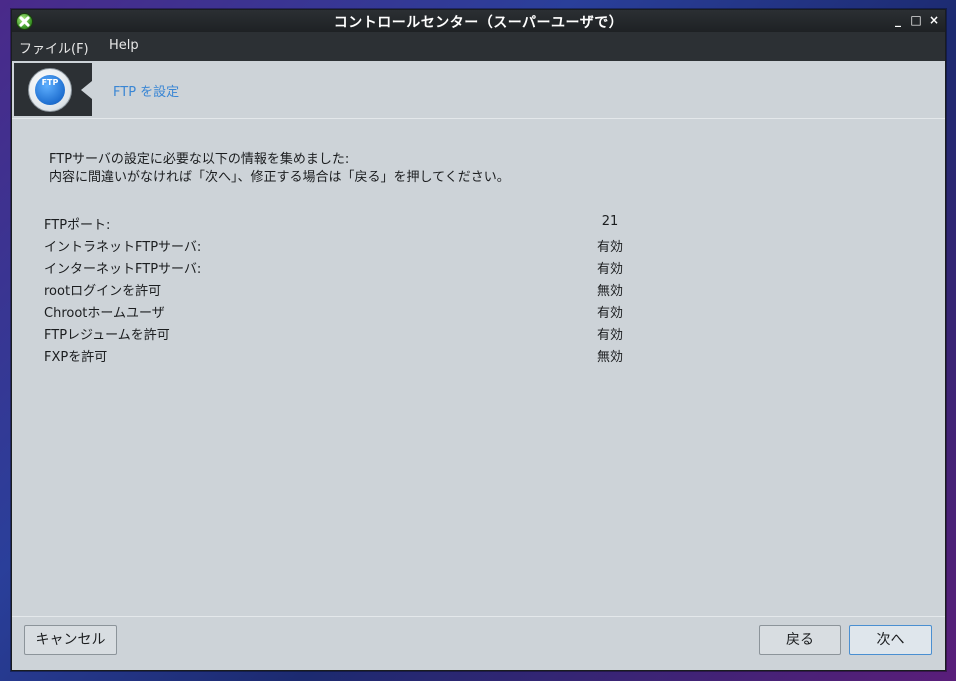 This screenshot has width=956, height=681. I want to click on ftp-icon: FTP, so click(50, 90).